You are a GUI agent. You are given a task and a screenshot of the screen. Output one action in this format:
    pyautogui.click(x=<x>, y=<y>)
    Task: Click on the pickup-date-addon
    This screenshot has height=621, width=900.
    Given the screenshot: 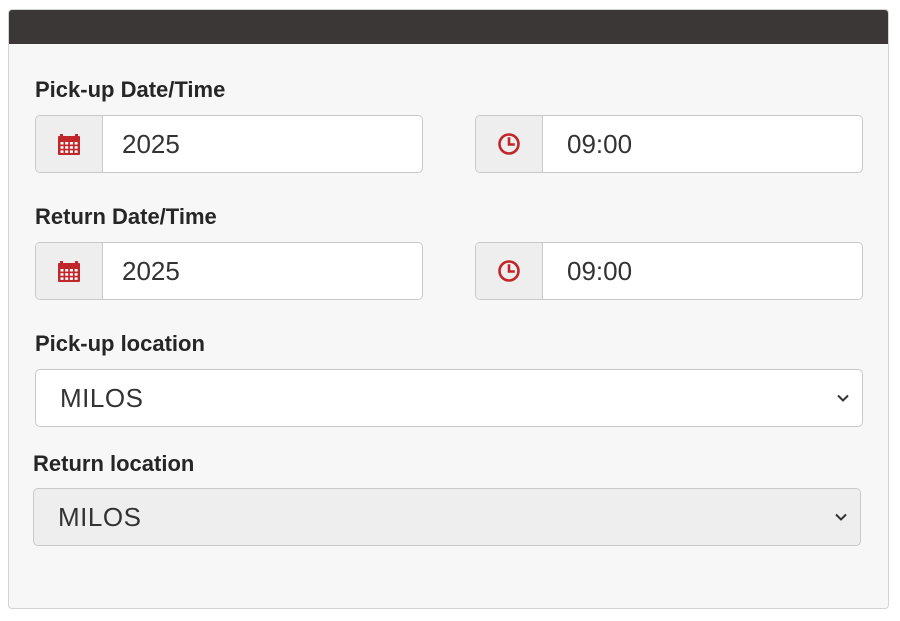 What is the action you would take?
    pyautogui.click(x=69, y=144)
    